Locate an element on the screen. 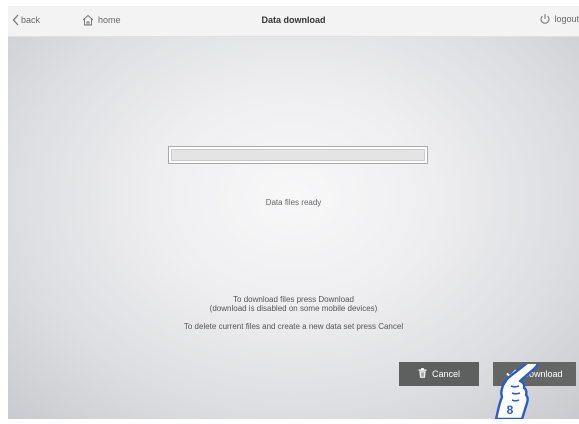 The height and width of the screenshot is (424, 579). page-title: Data download is located at coordinates (293, 20).